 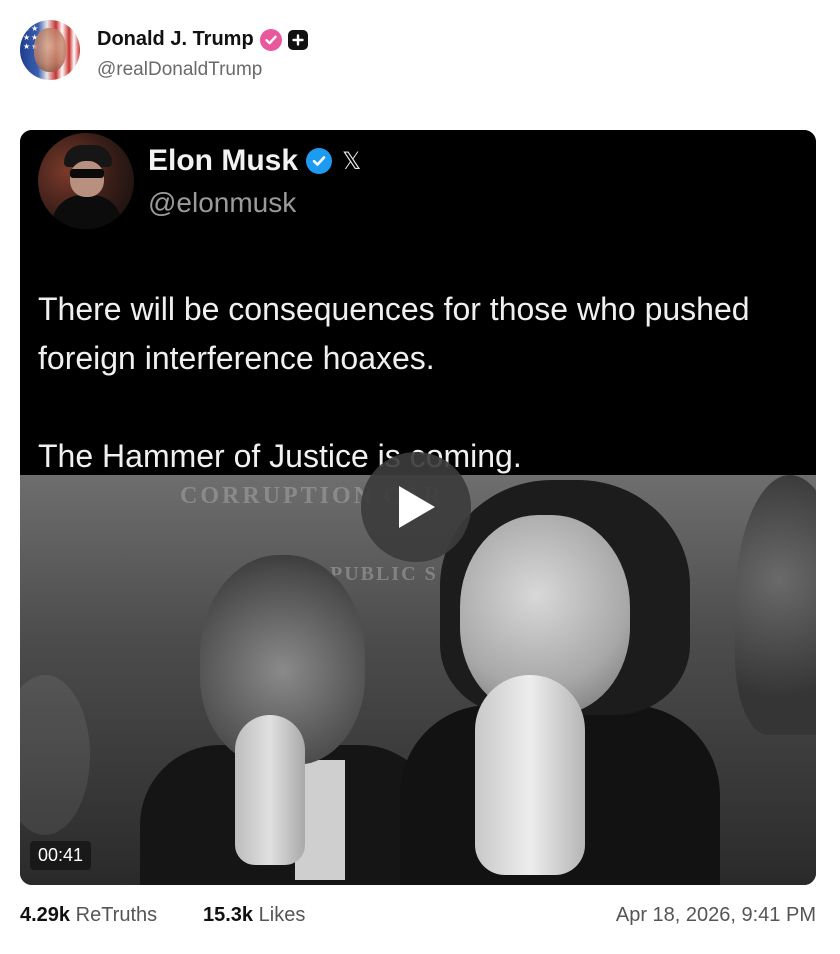 I want to click on post-timestamp: Apr 18, 2026, 9:41 PM, so click(x=716, y=915).